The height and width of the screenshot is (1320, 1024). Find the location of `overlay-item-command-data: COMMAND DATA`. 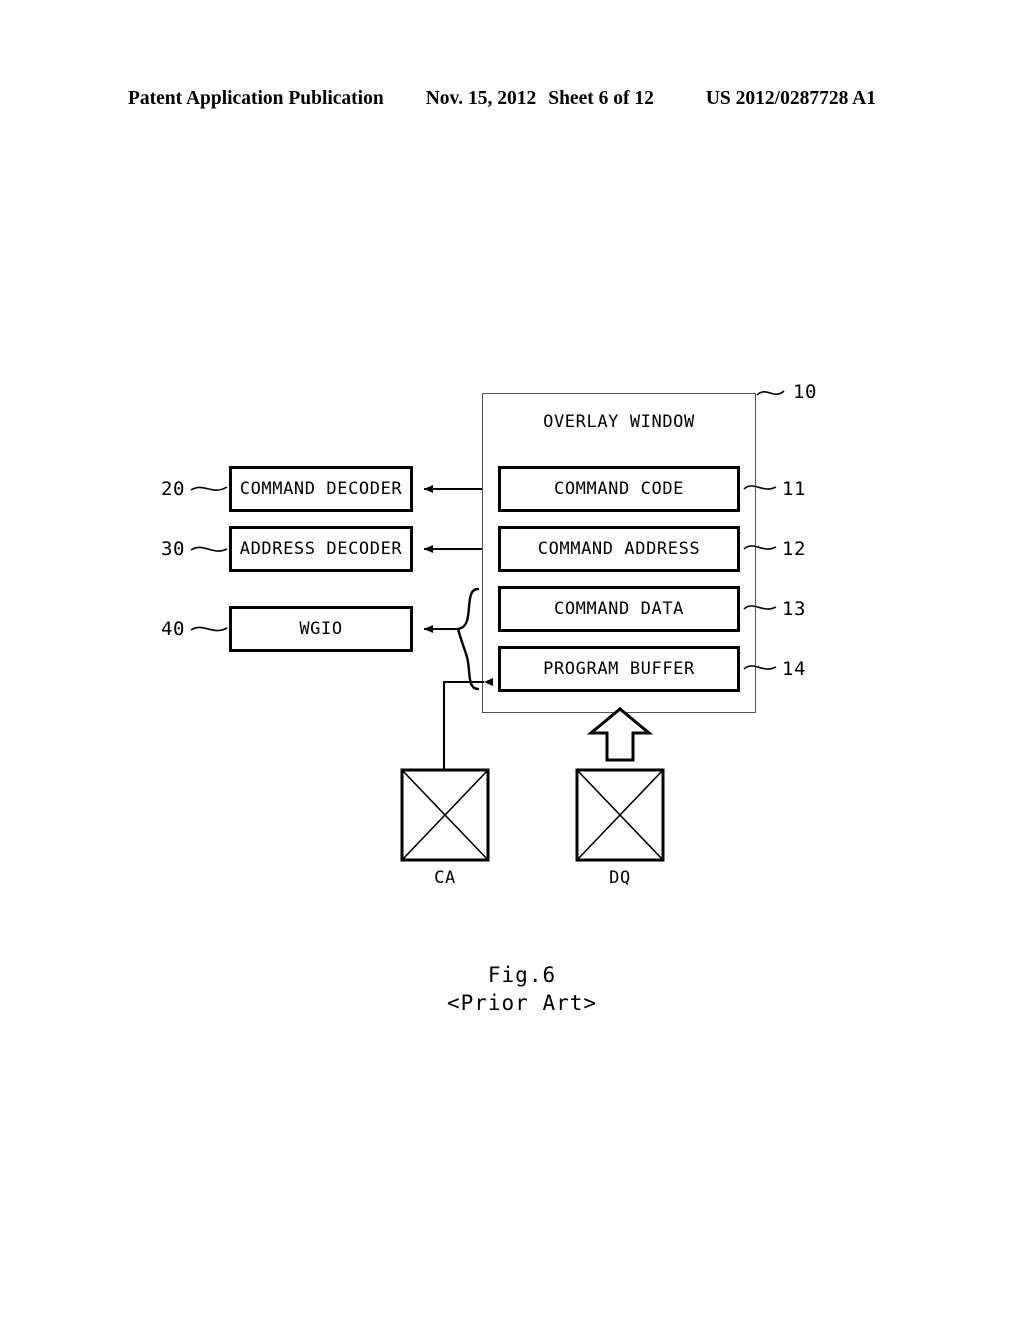

overlay-item-command-data: COMMAND DATA is located at coordinates (619, 609).